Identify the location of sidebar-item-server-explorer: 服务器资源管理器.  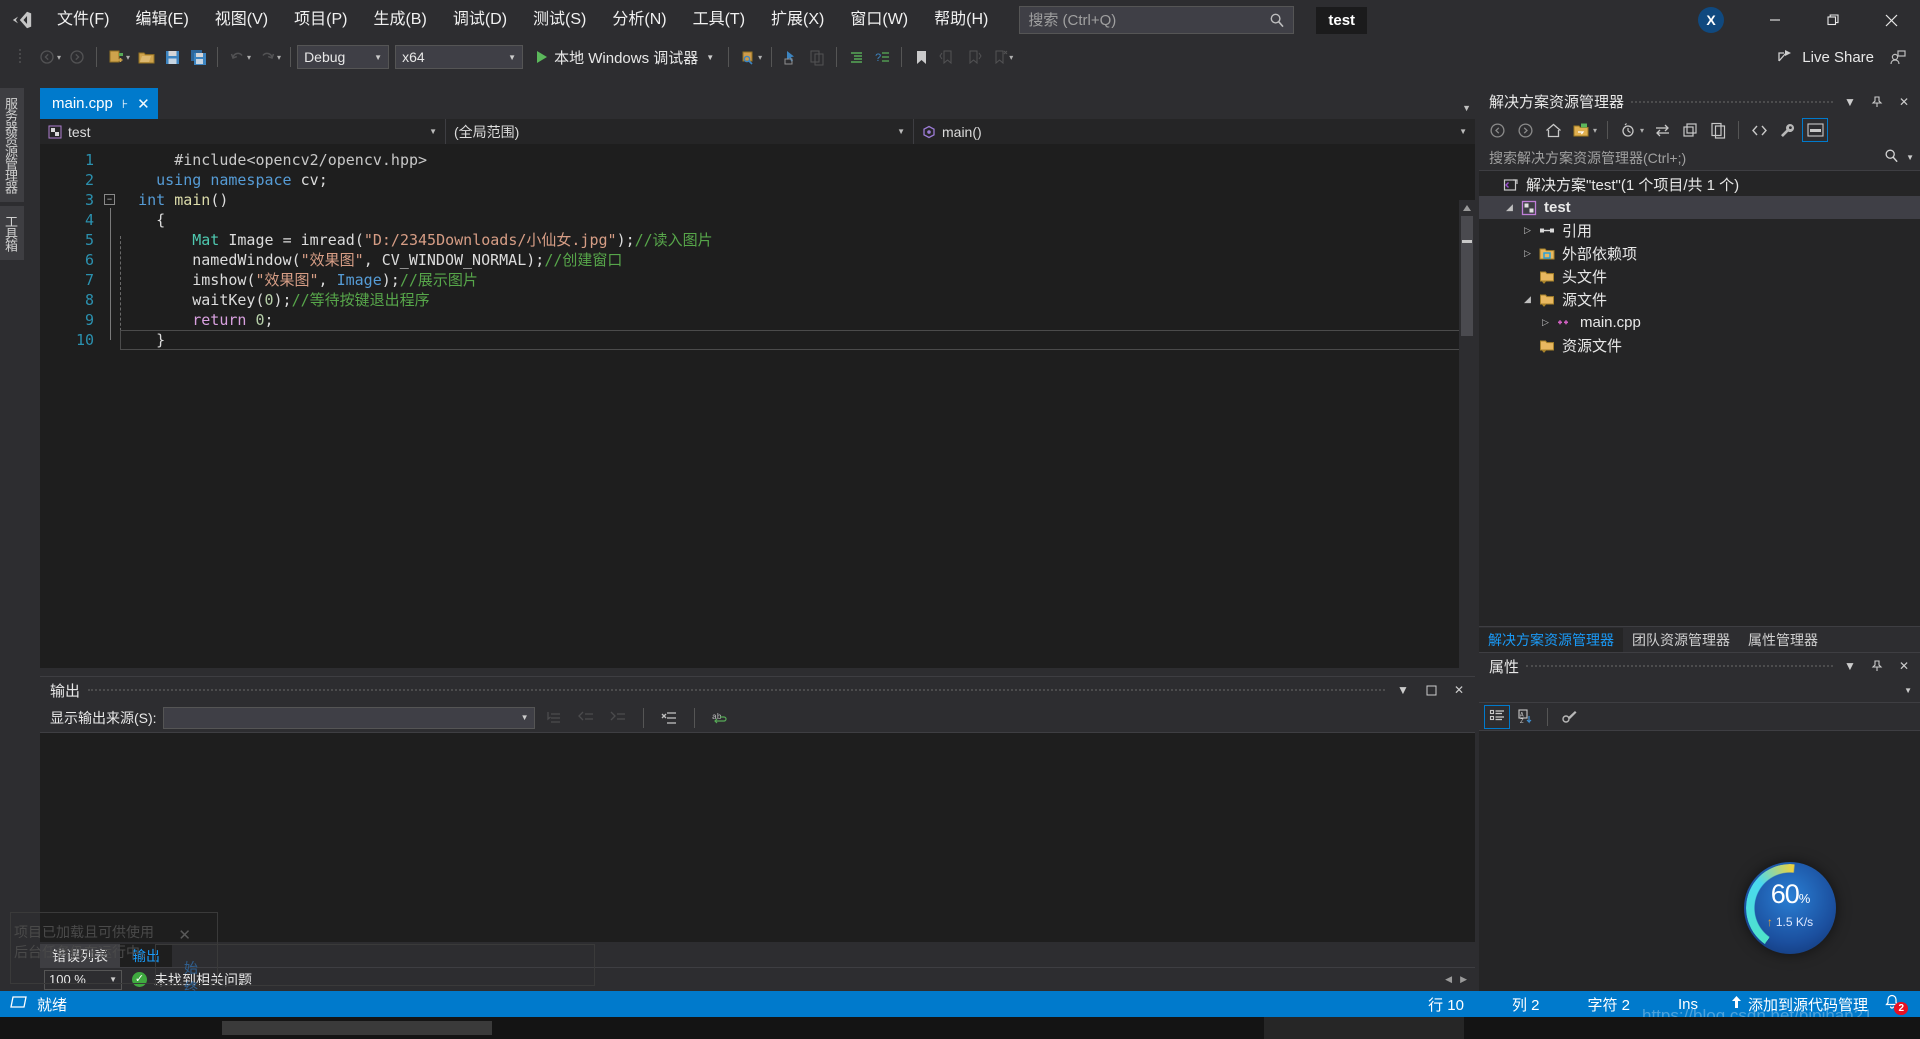
(12, 145).